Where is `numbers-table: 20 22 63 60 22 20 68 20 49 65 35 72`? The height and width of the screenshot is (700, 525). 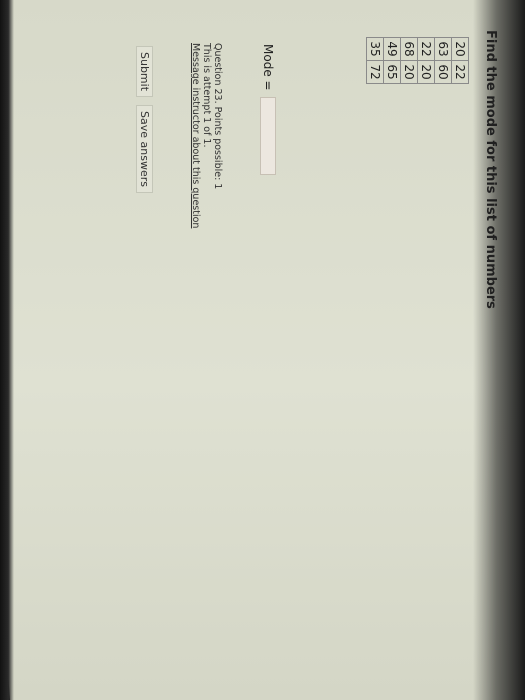 numbers-table: 20 22 63 60 22 20 68 20 49 65 35 72 is located at coordinates (417, 60).